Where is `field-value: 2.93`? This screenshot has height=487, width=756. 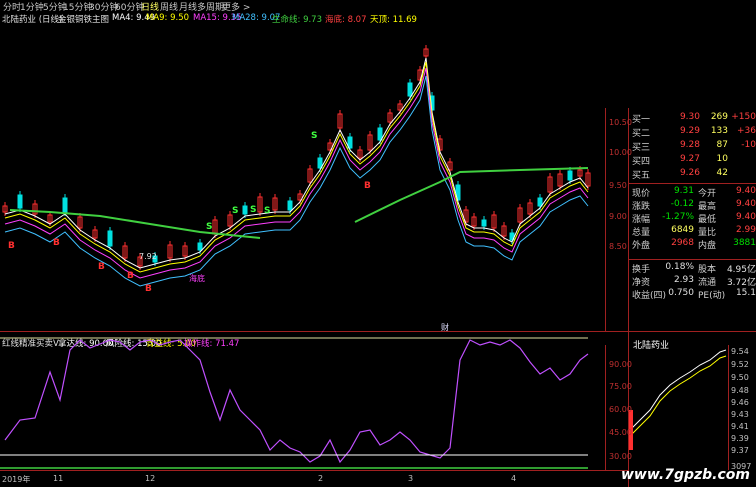 field-value: 2.93 is located at coordinates (683, 280).